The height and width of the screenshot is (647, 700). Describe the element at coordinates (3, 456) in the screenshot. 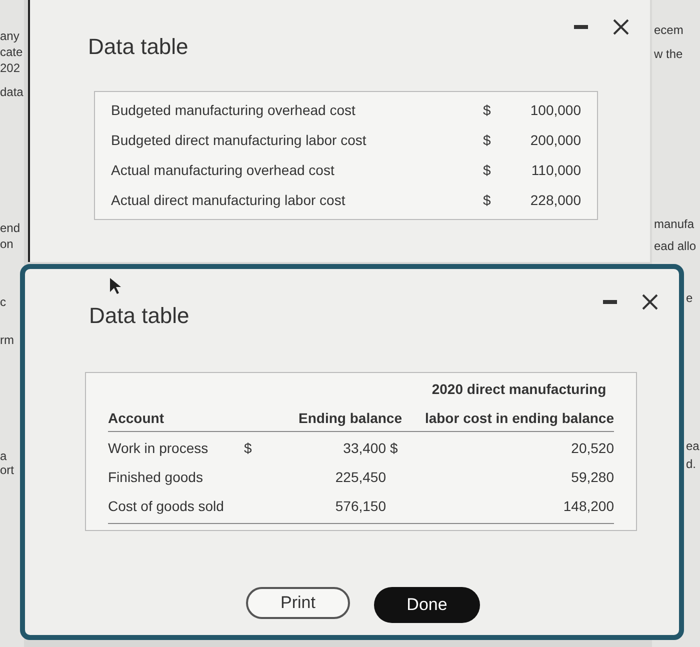

I see `background-text: a` at that location.